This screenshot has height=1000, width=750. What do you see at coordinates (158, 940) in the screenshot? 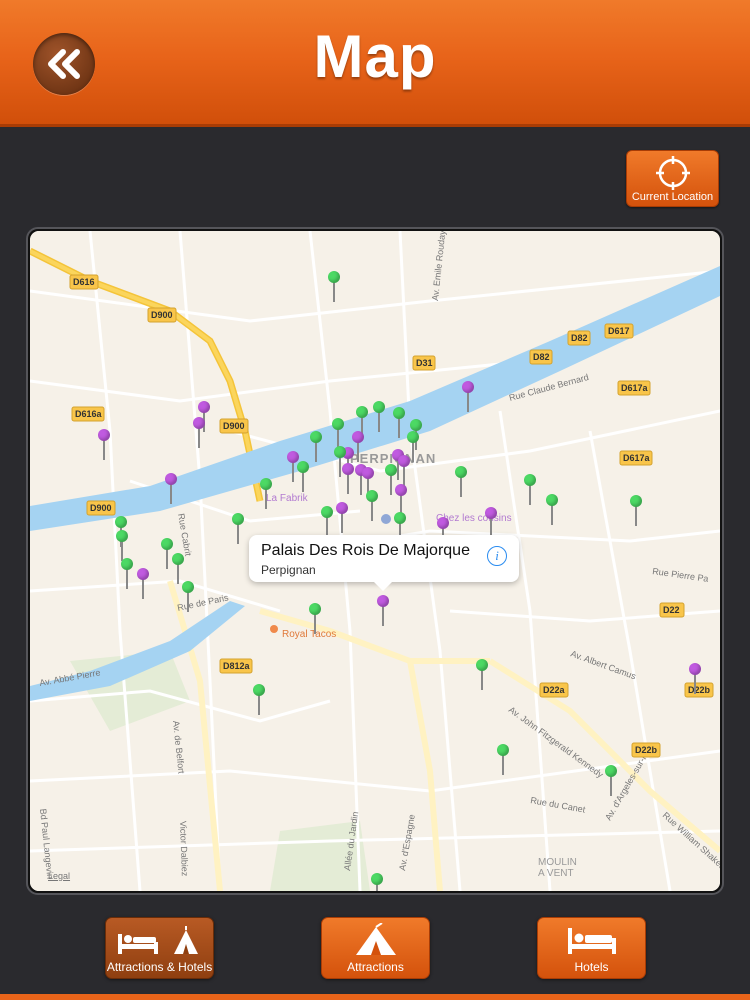
I see `bed-and-tent-icon` at bounding box center [158, 940].